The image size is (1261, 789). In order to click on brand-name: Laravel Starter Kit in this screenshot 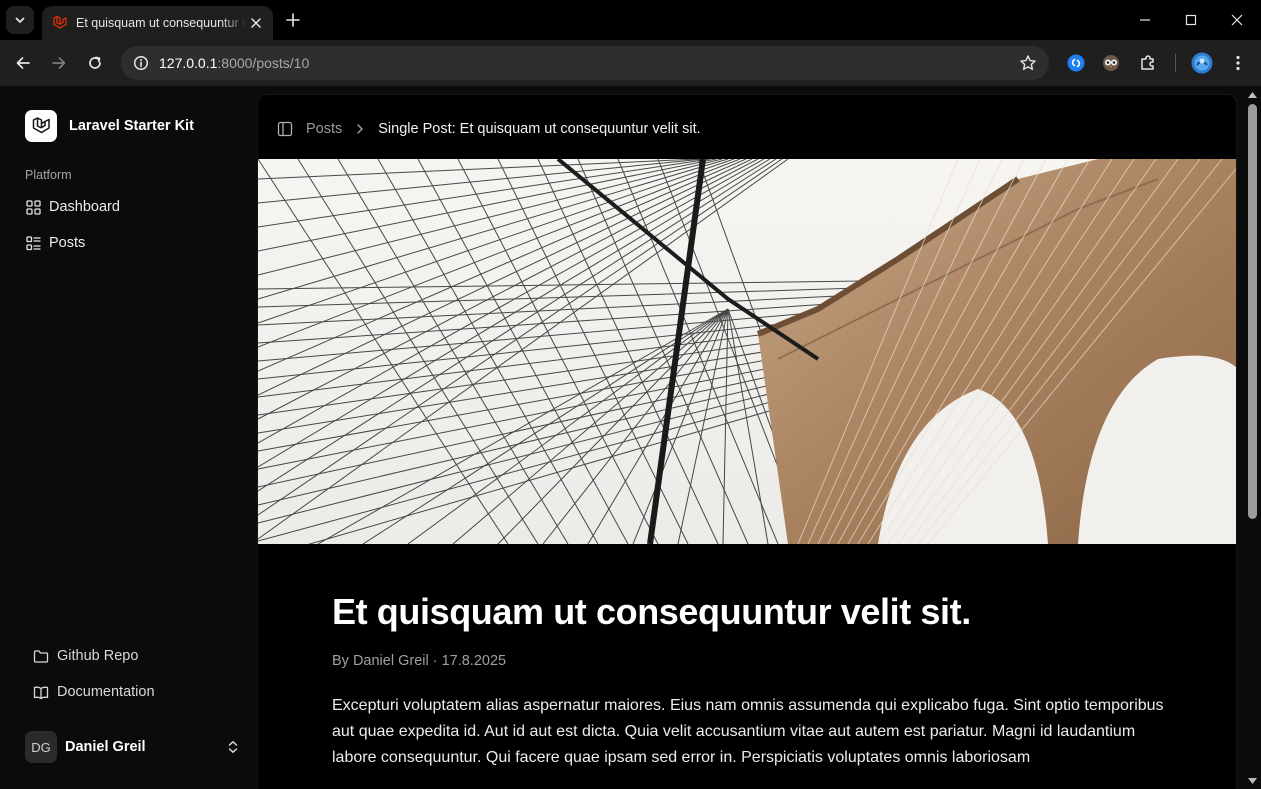, I will do `click(131, 126)`.